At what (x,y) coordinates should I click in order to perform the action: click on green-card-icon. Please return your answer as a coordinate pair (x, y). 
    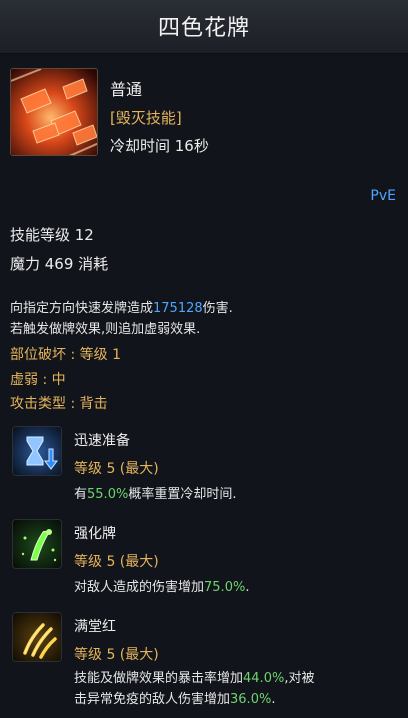
    Looking at the image, I should click on (37, 544).